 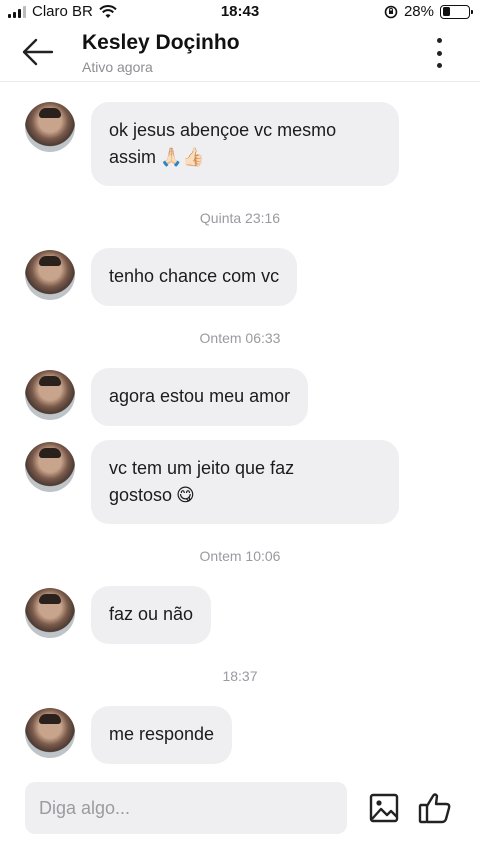 What do you see at coordinates (141, 495) in the screenshot?
I see `message-text: gostoso` at bounding box center [141, 495].